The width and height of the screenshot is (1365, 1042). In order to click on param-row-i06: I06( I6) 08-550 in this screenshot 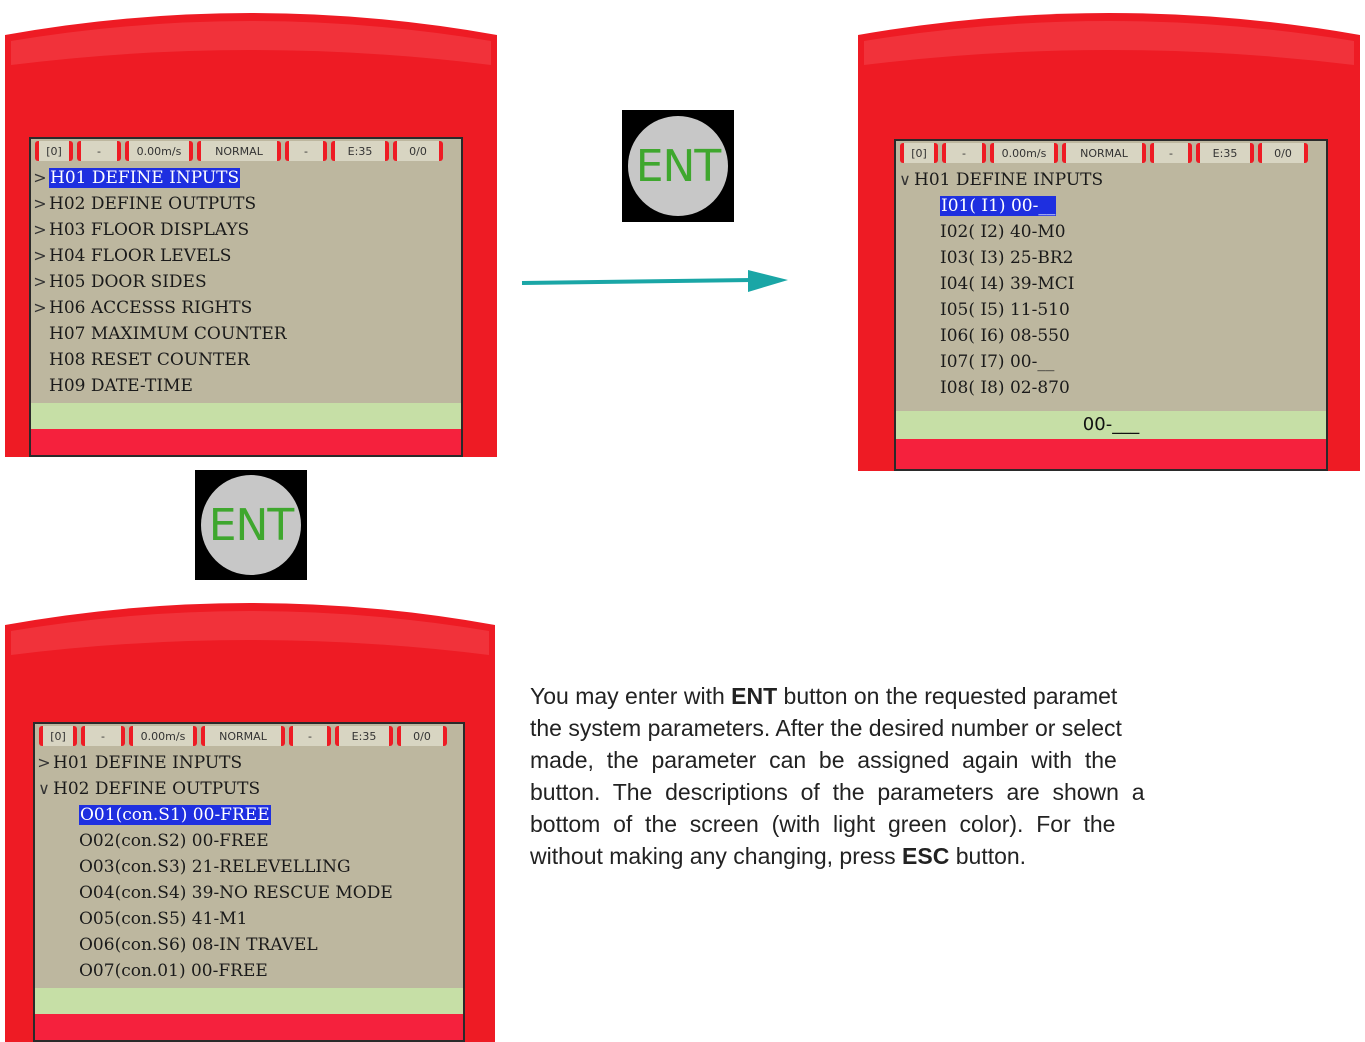, I will do `click(1111, 336)`.